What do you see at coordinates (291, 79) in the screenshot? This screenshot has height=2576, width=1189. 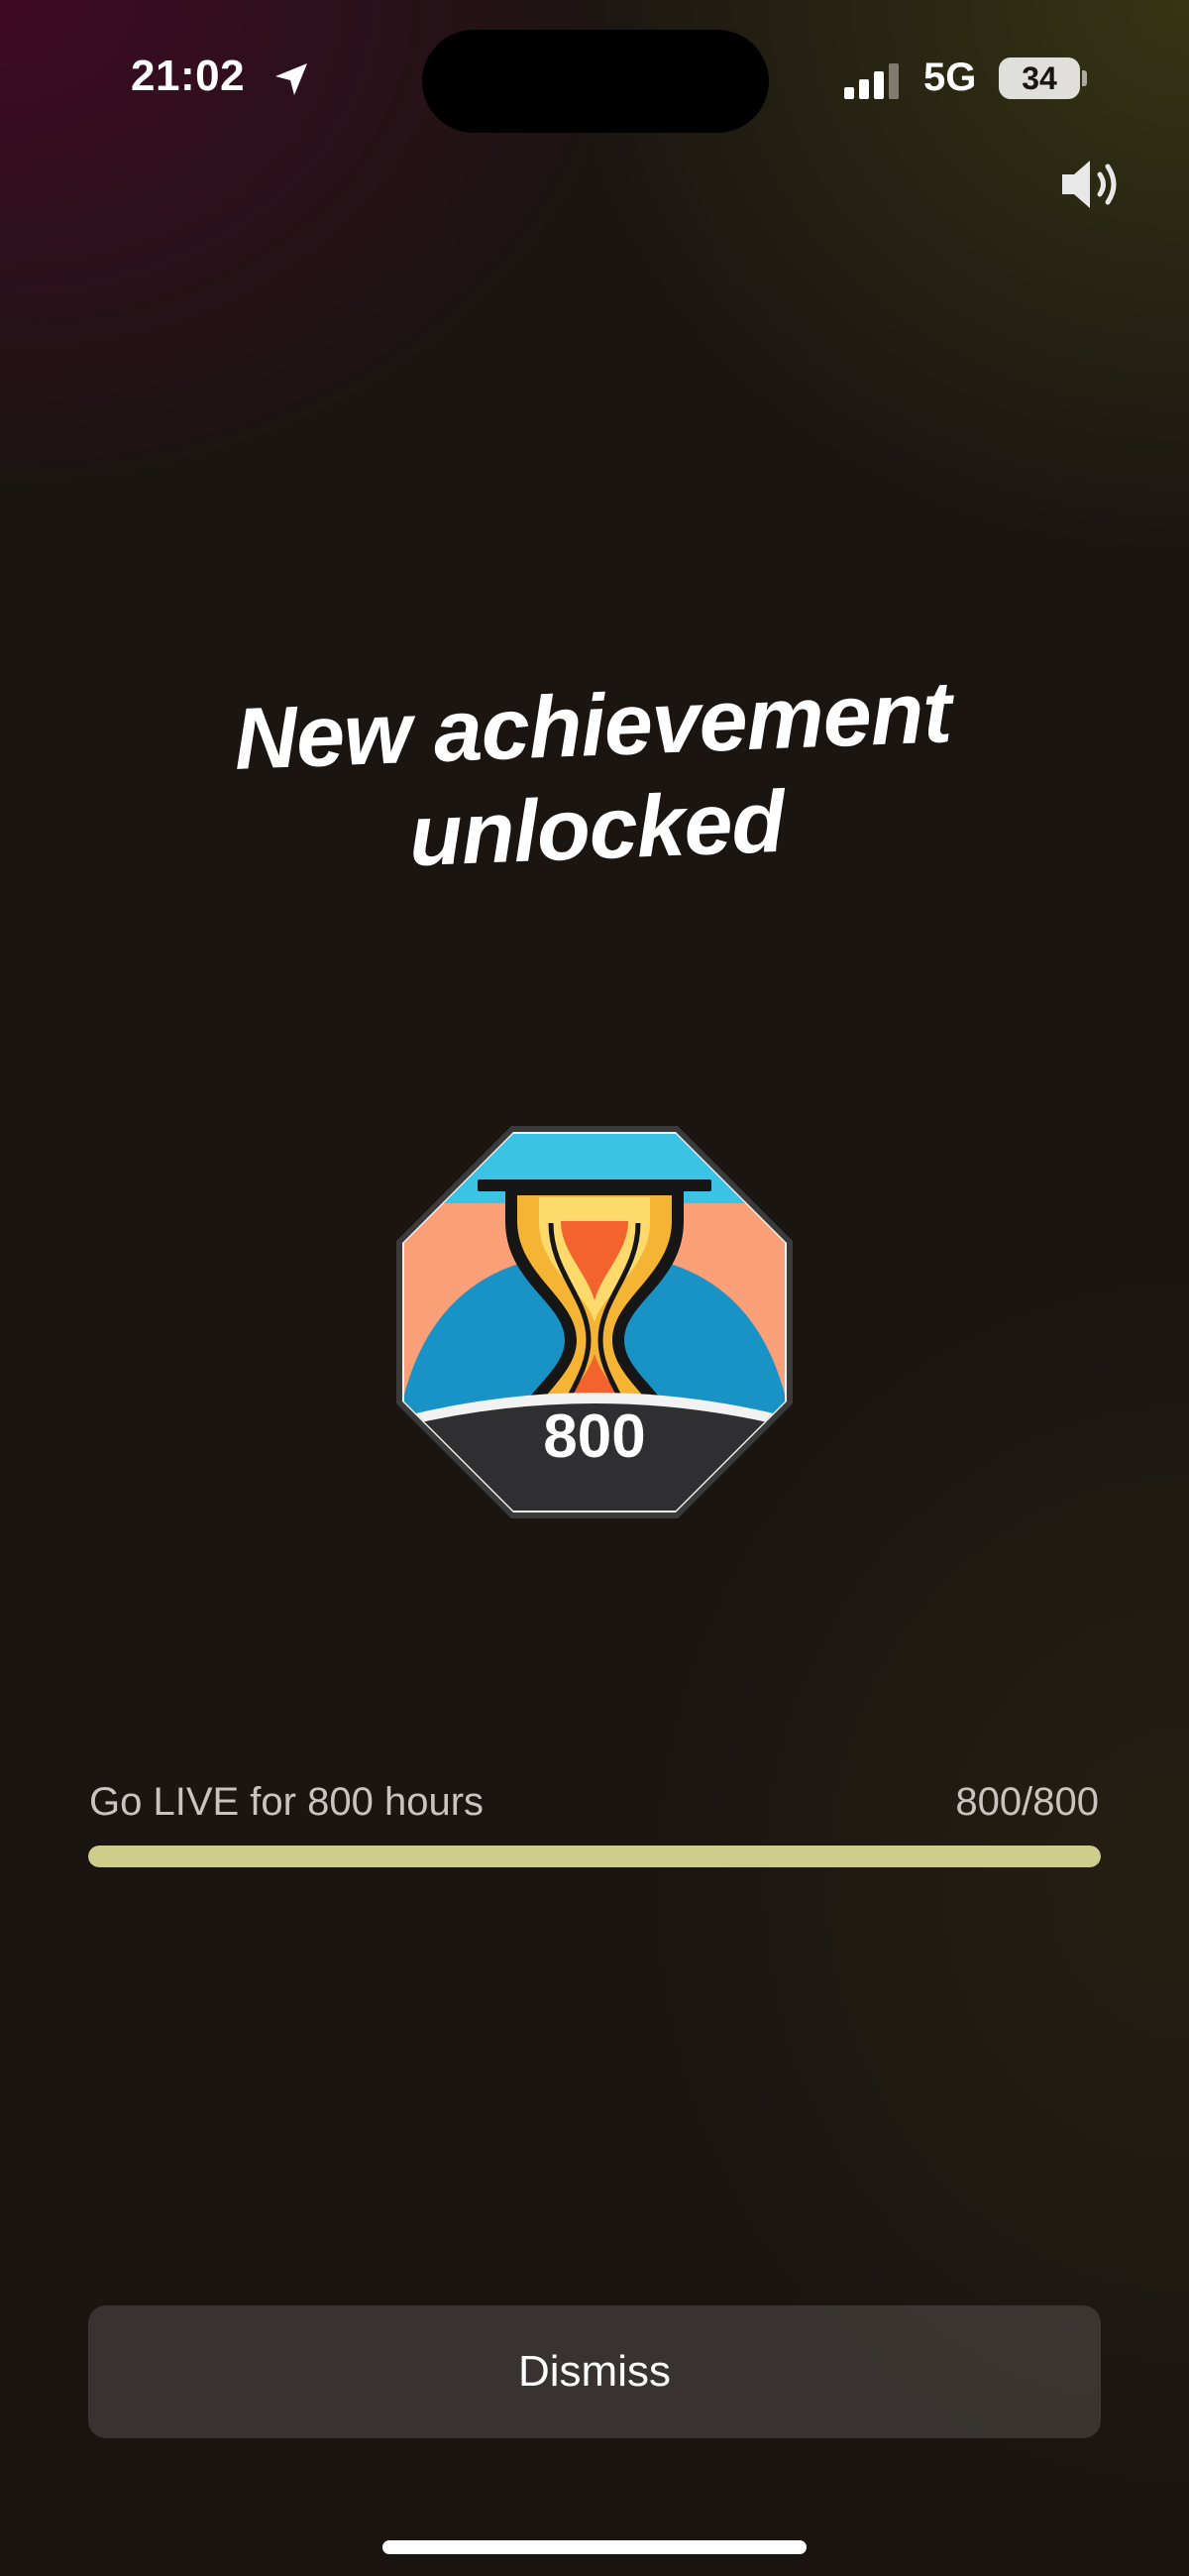 I see `location-arrow-icon` at bounding box center [291, 79].